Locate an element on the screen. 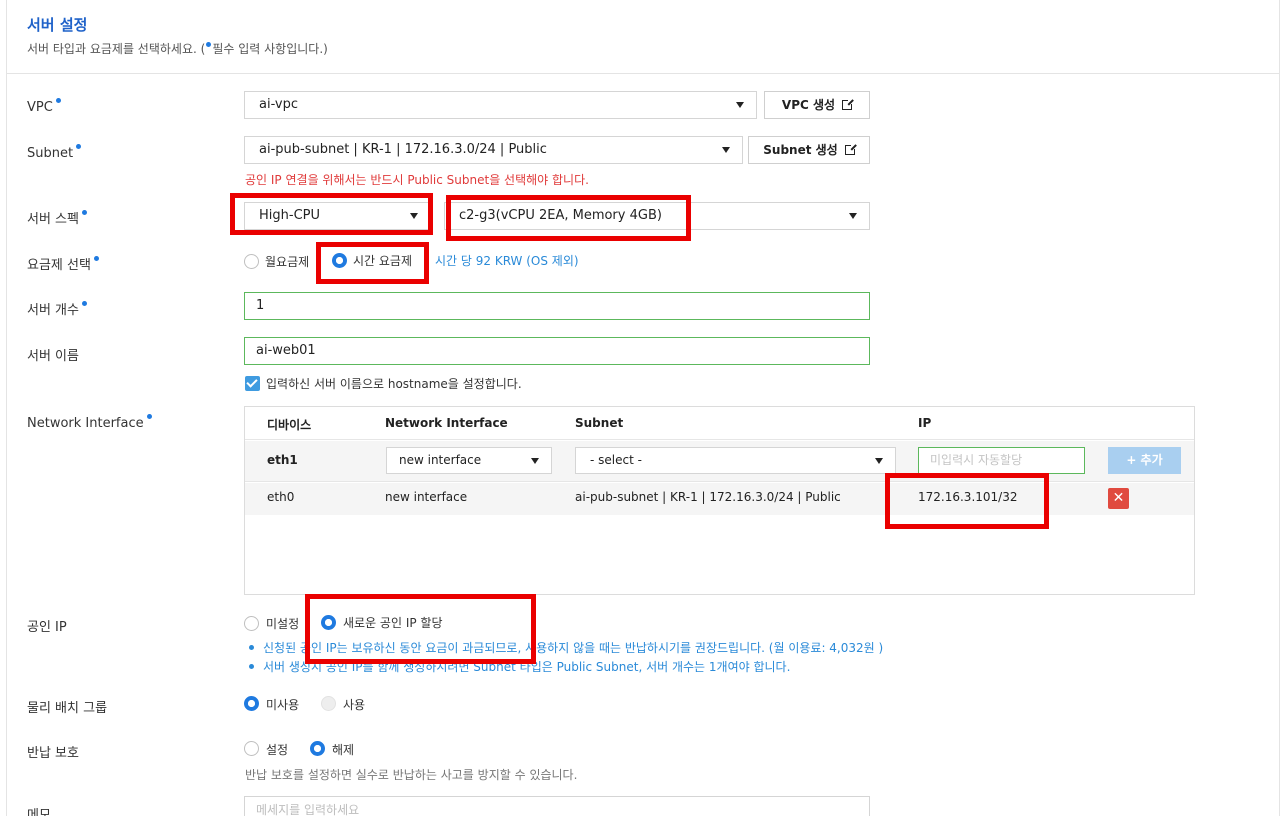 The height and width of the screenshot is (816, 1280). termination-protection-label: 반납 보호 is located at coordinates (53, 753).